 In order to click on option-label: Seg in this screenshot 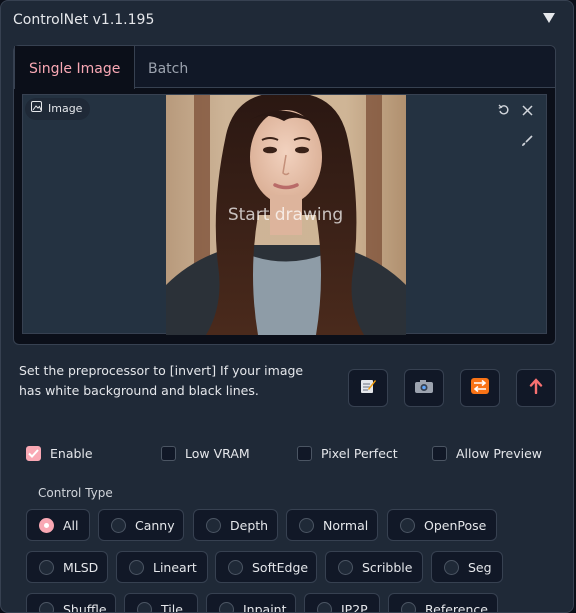, I will do `click(480, 567)`.